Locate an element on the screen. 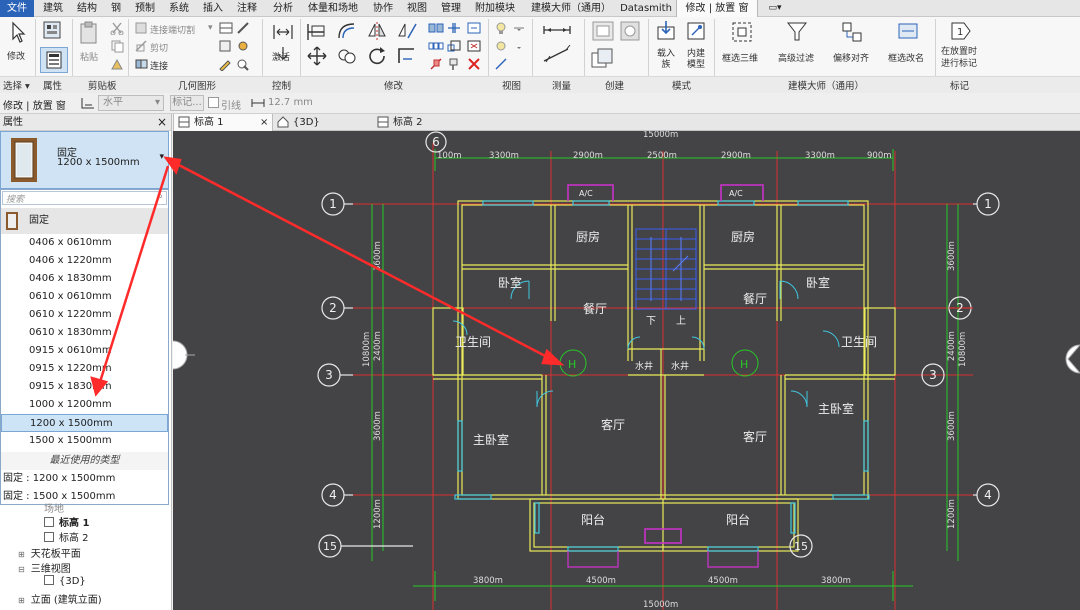 This screenshot has width=1080, height=610. hide-dropdown-icon is located at coordinates (519, 29).